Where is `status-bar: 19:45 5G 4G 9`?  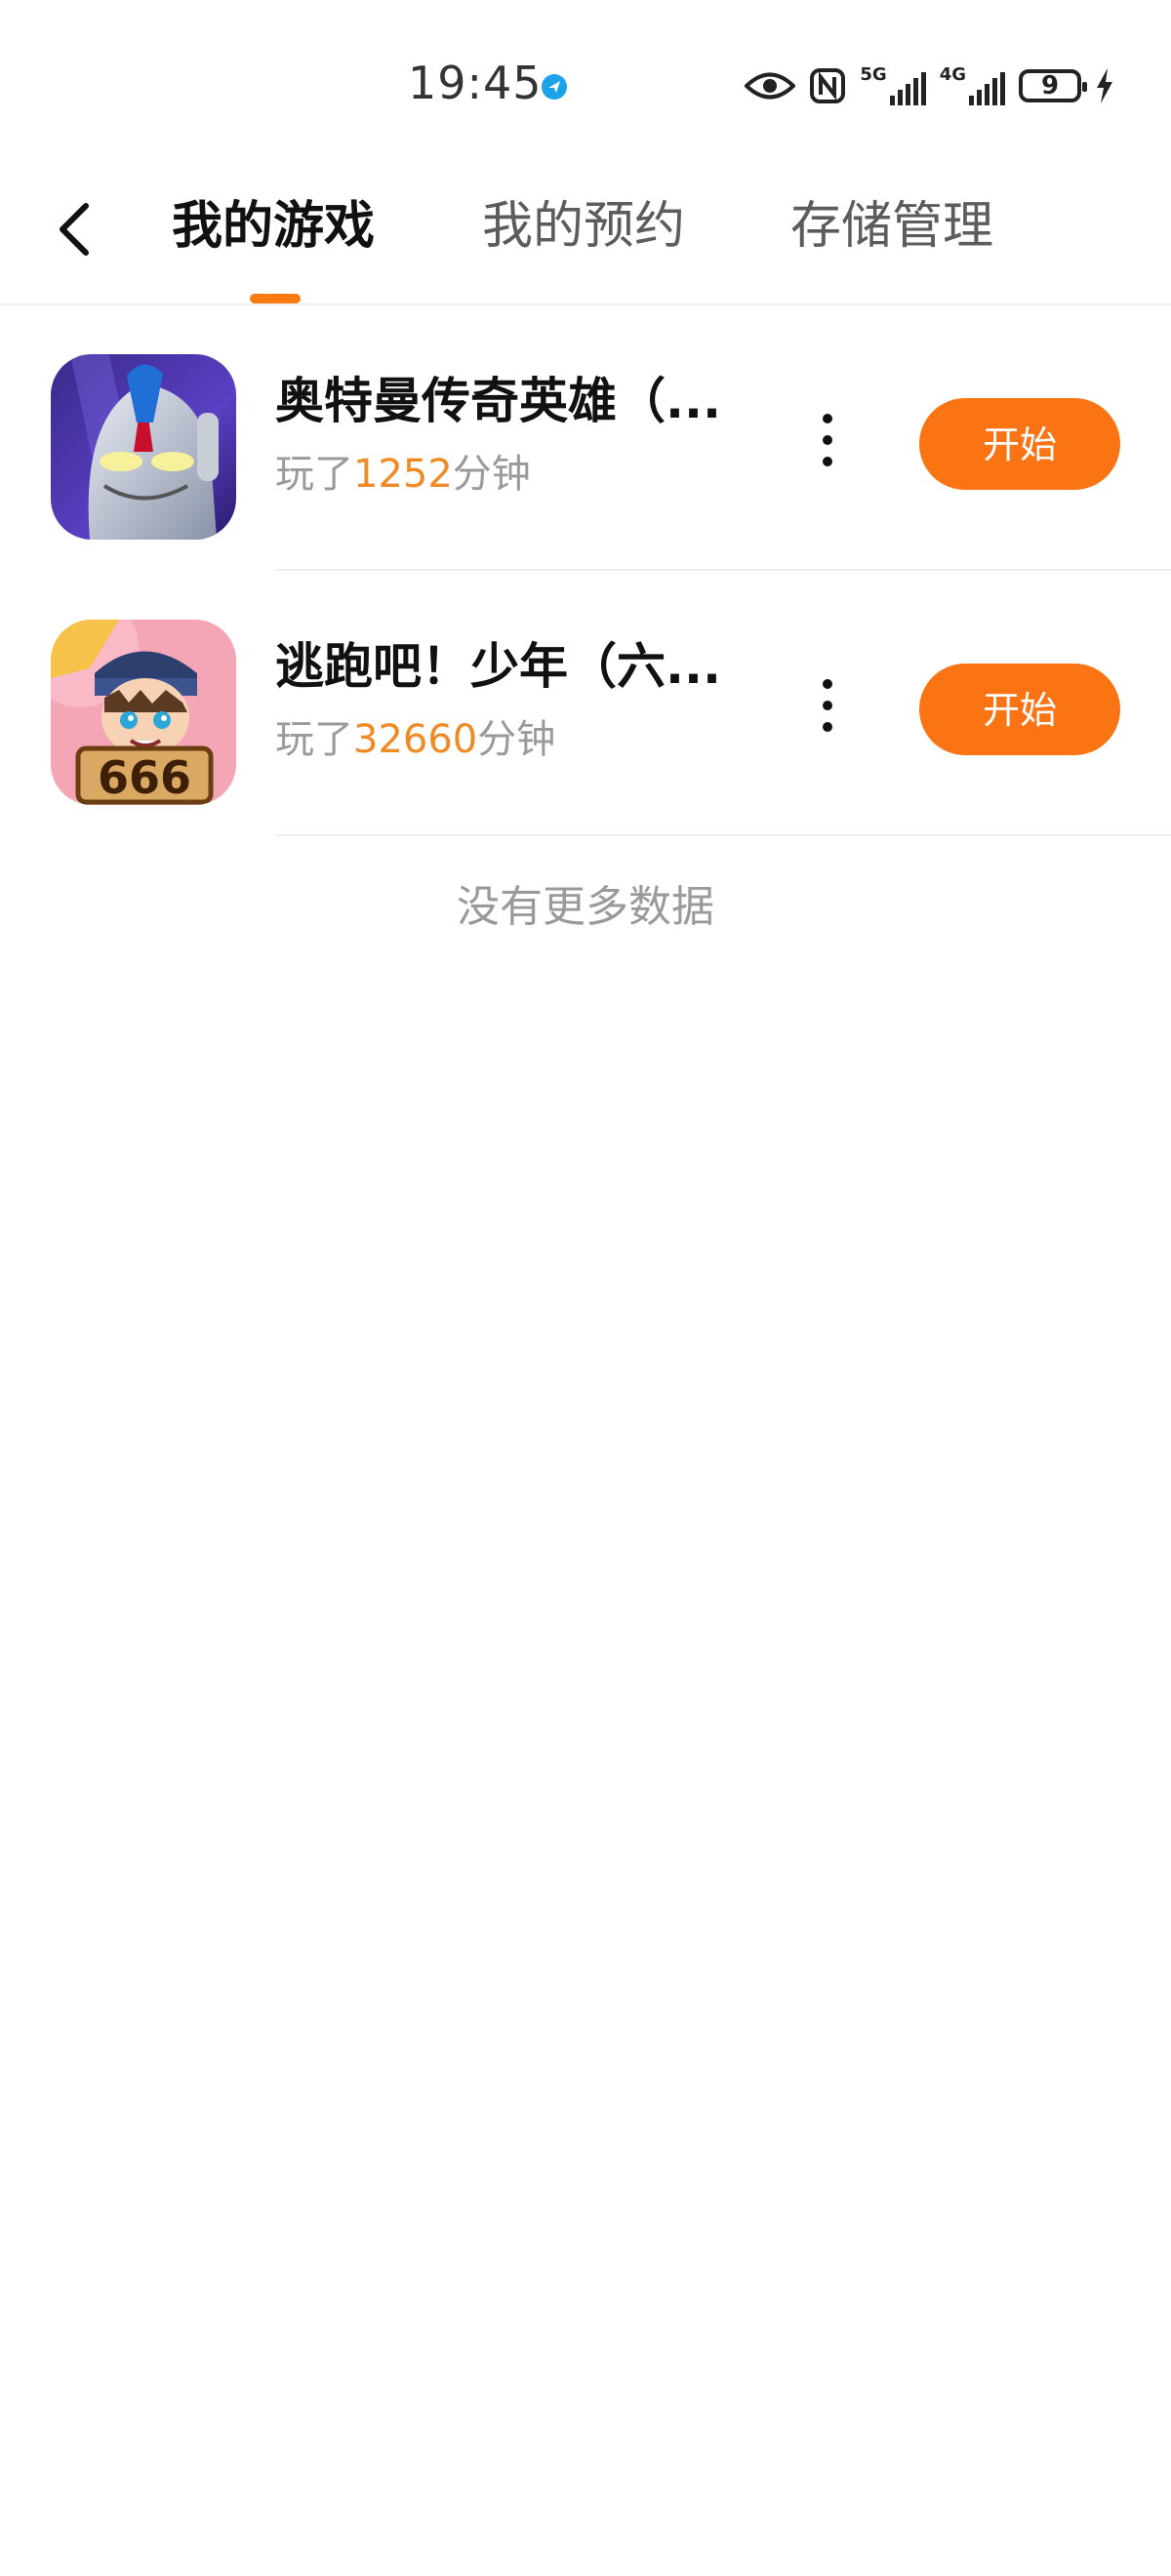 status-bar: 19:45 5G 4G 9 is located at coordinates (585, 85).